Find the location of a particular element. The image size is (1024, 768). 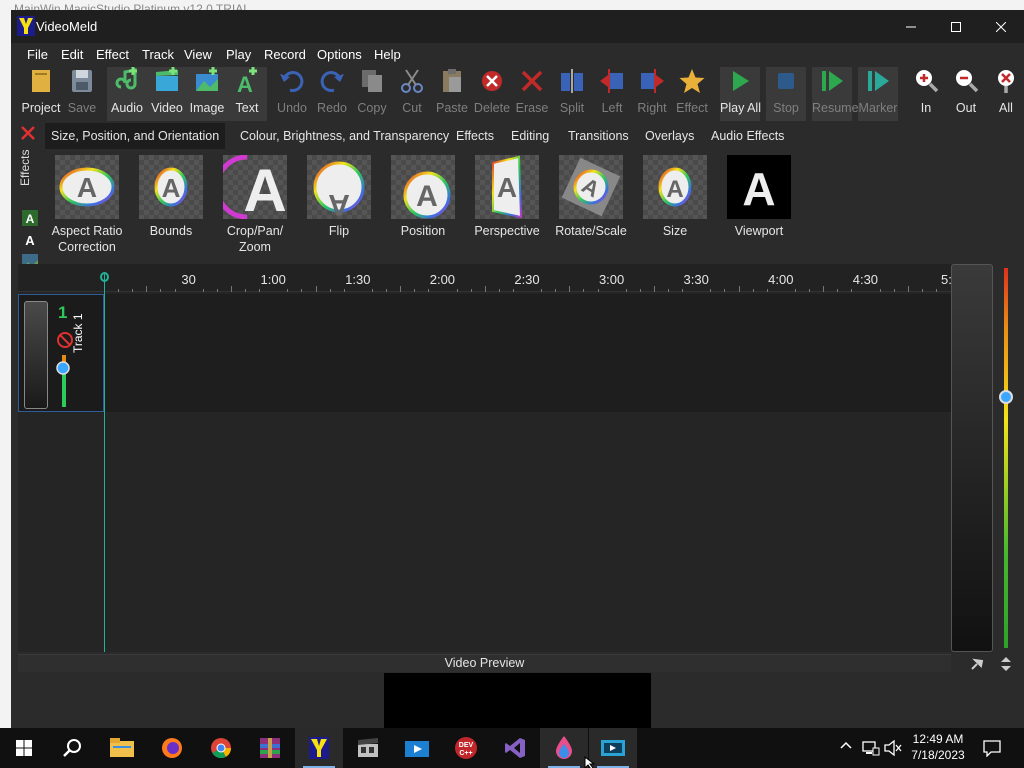

toolbar-stop-button: Stop is located at coordinates (786, 94).